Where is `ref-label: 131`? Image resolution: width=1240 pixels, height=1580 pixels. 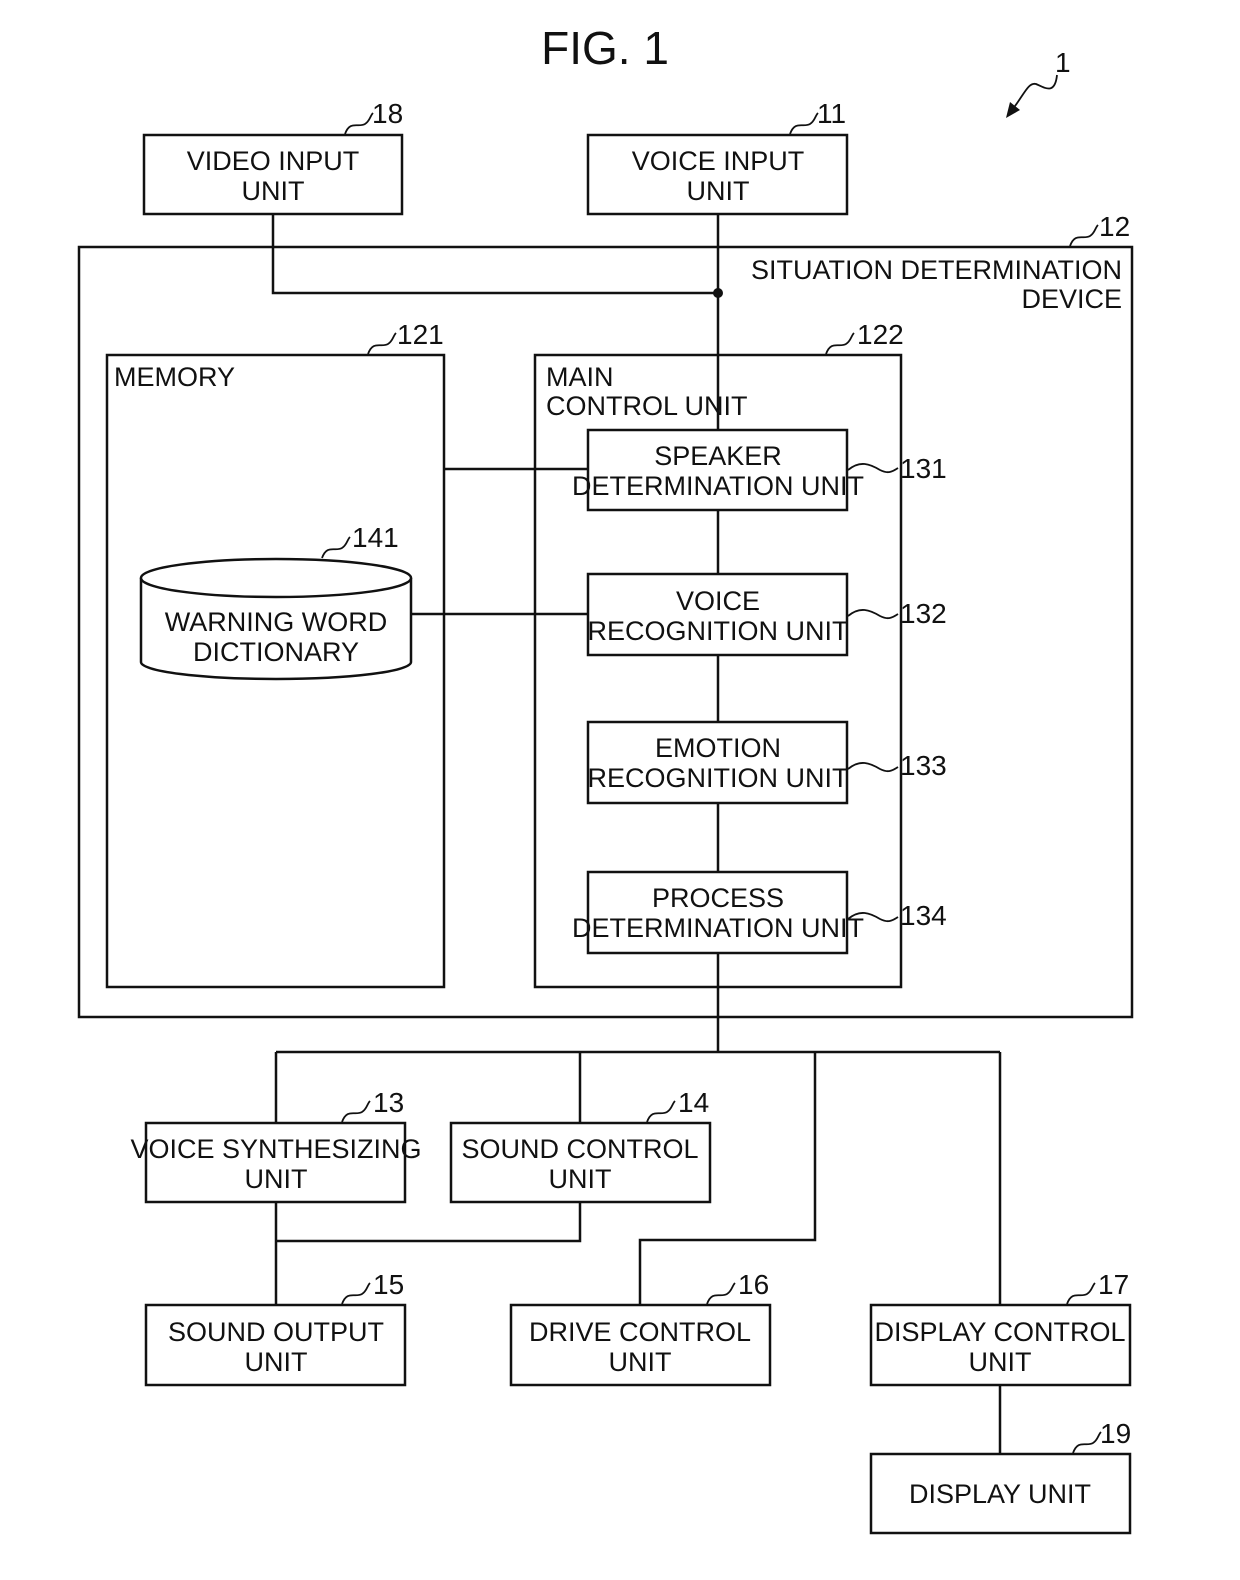
ref-label: 131 is located at coordinates (923, 468).